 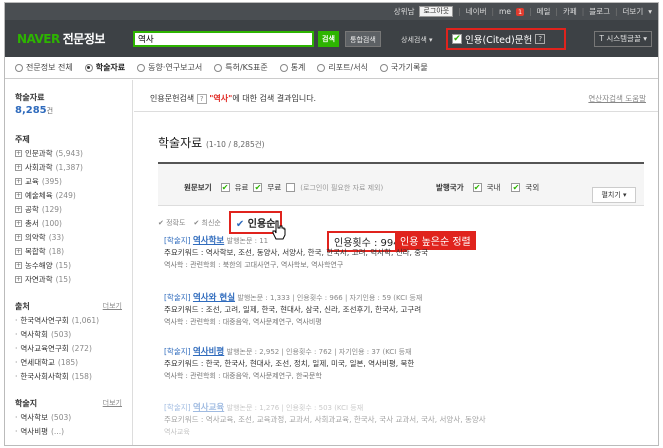 I want to click on blog-link: 블로그, so click(x=599, y=11).